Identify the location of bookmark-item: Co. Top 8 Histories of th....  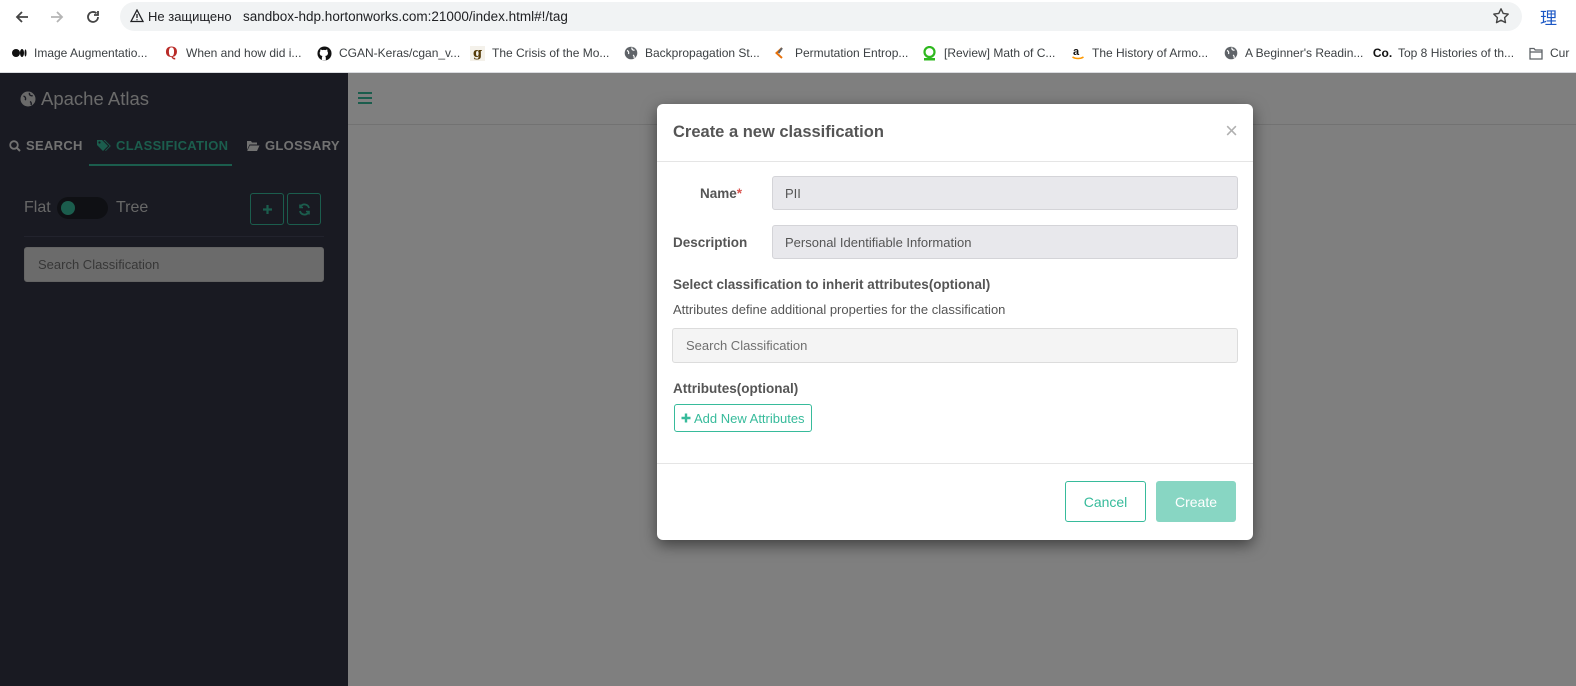
(1443, 53).